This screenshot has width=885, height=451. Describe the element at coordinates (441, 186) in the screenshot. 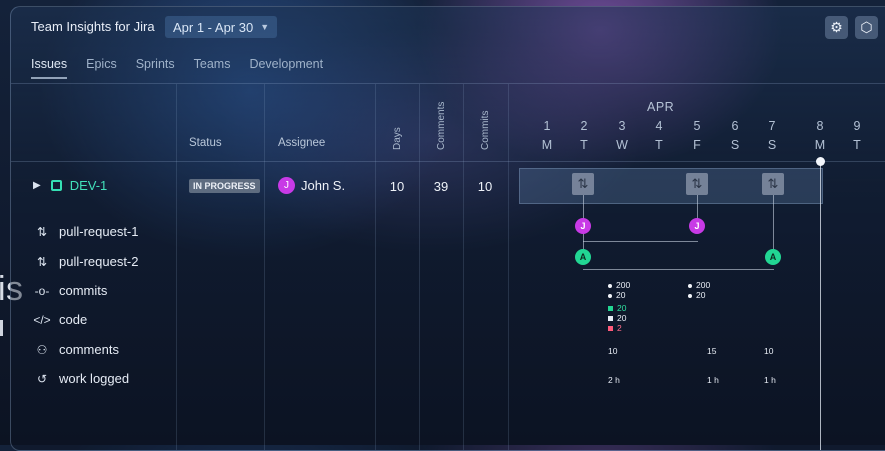

I see `comments-value: 39` at that location.